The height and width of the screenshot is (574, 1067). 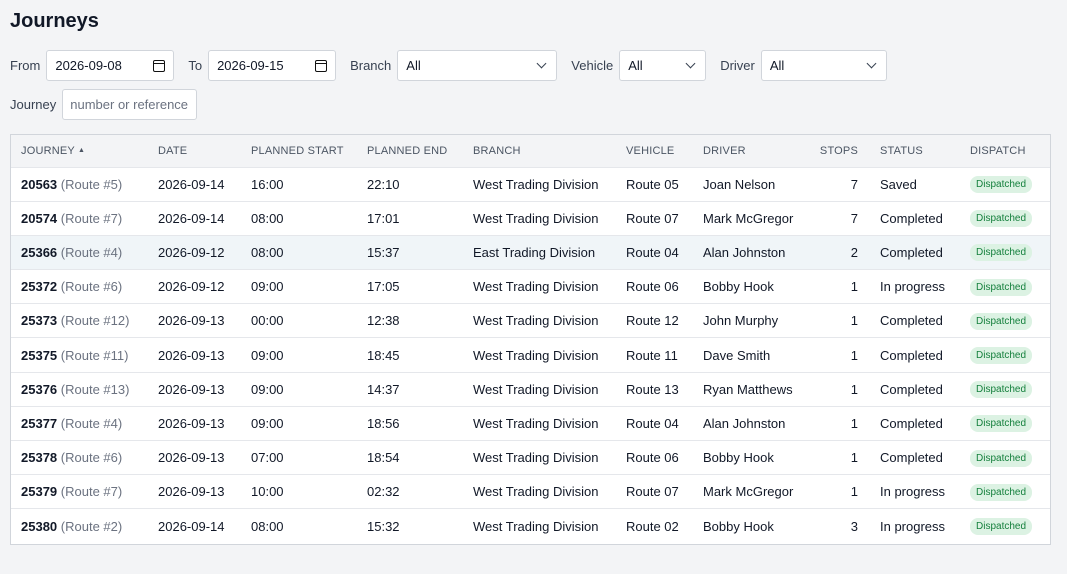 I want to click on cell-planned-end: 15:32, so click(x=383, y=526).